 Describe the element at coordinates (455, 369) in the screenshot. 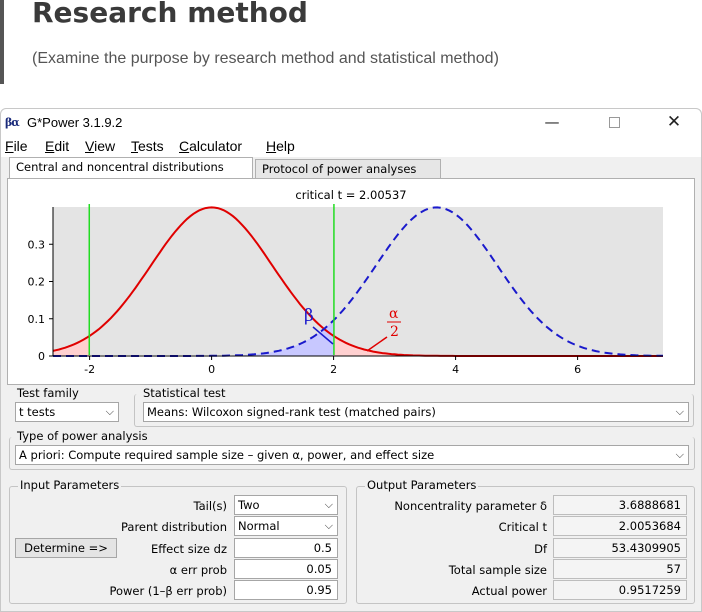

I see `x-tick-label: 4` at that location.